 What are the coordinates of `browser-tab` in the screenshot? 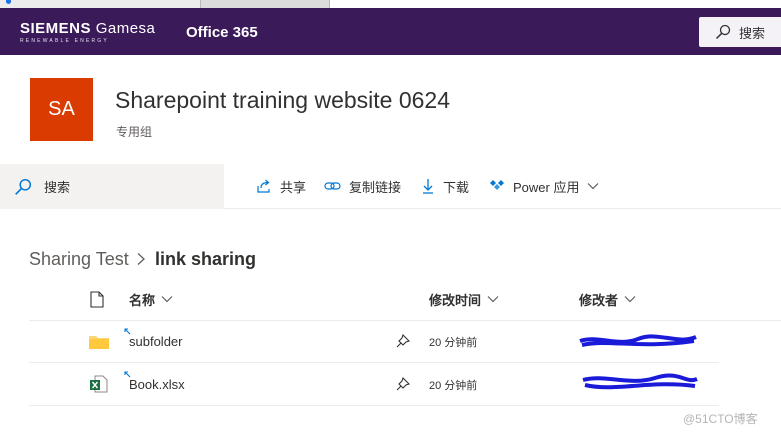 It's located at (100, 4).